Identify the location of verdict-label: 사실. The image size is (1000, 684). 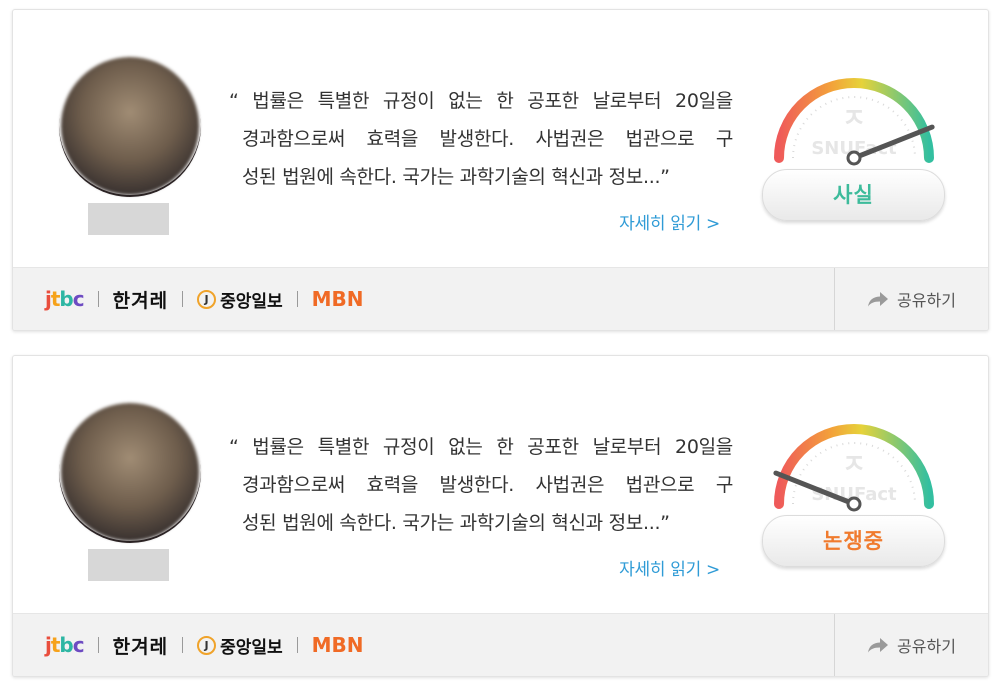
(853, 195).